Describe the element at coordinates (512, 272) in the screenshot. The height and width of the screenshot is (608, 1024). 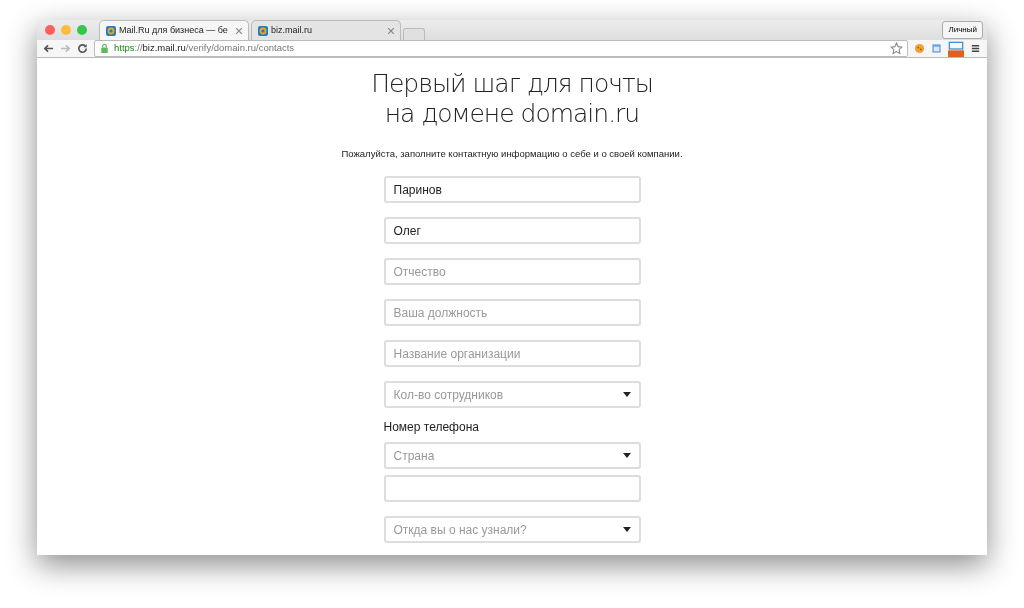
I see `text-field: Отчество` at that location.